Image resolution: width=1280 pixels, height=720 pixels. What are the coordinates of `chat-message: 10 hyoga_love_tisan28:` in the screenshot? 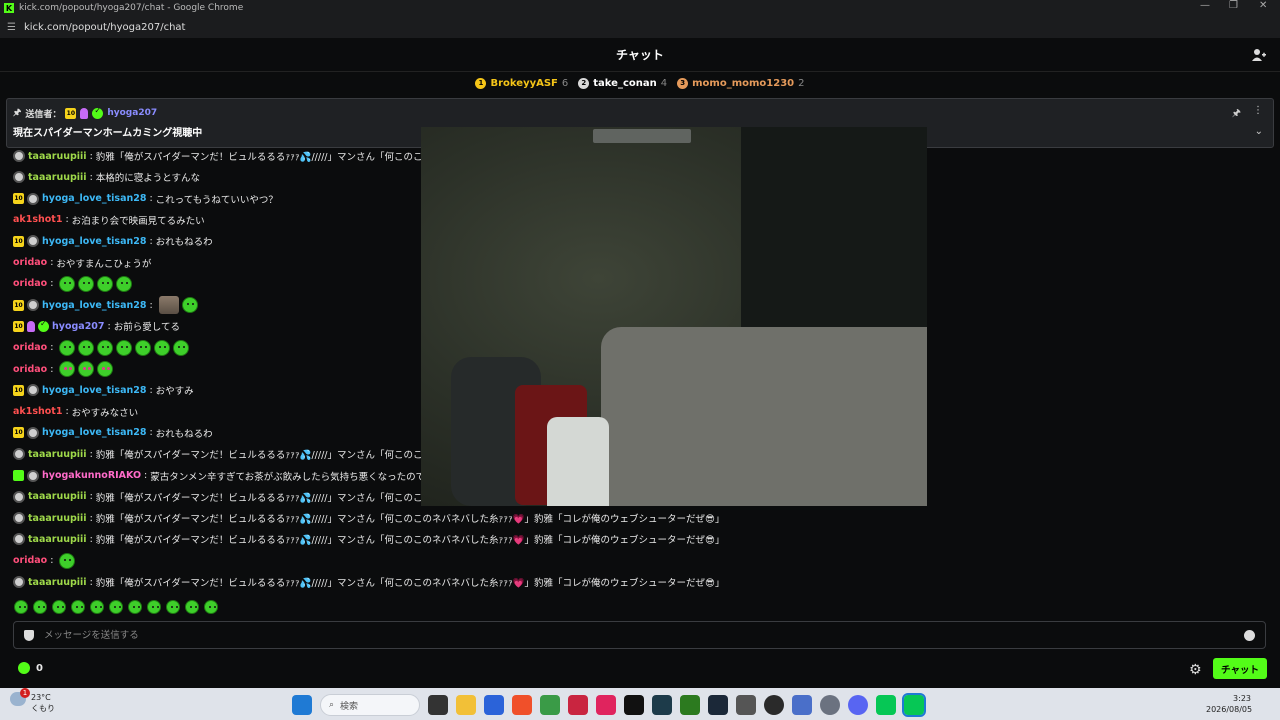 It's located at (105, 305).